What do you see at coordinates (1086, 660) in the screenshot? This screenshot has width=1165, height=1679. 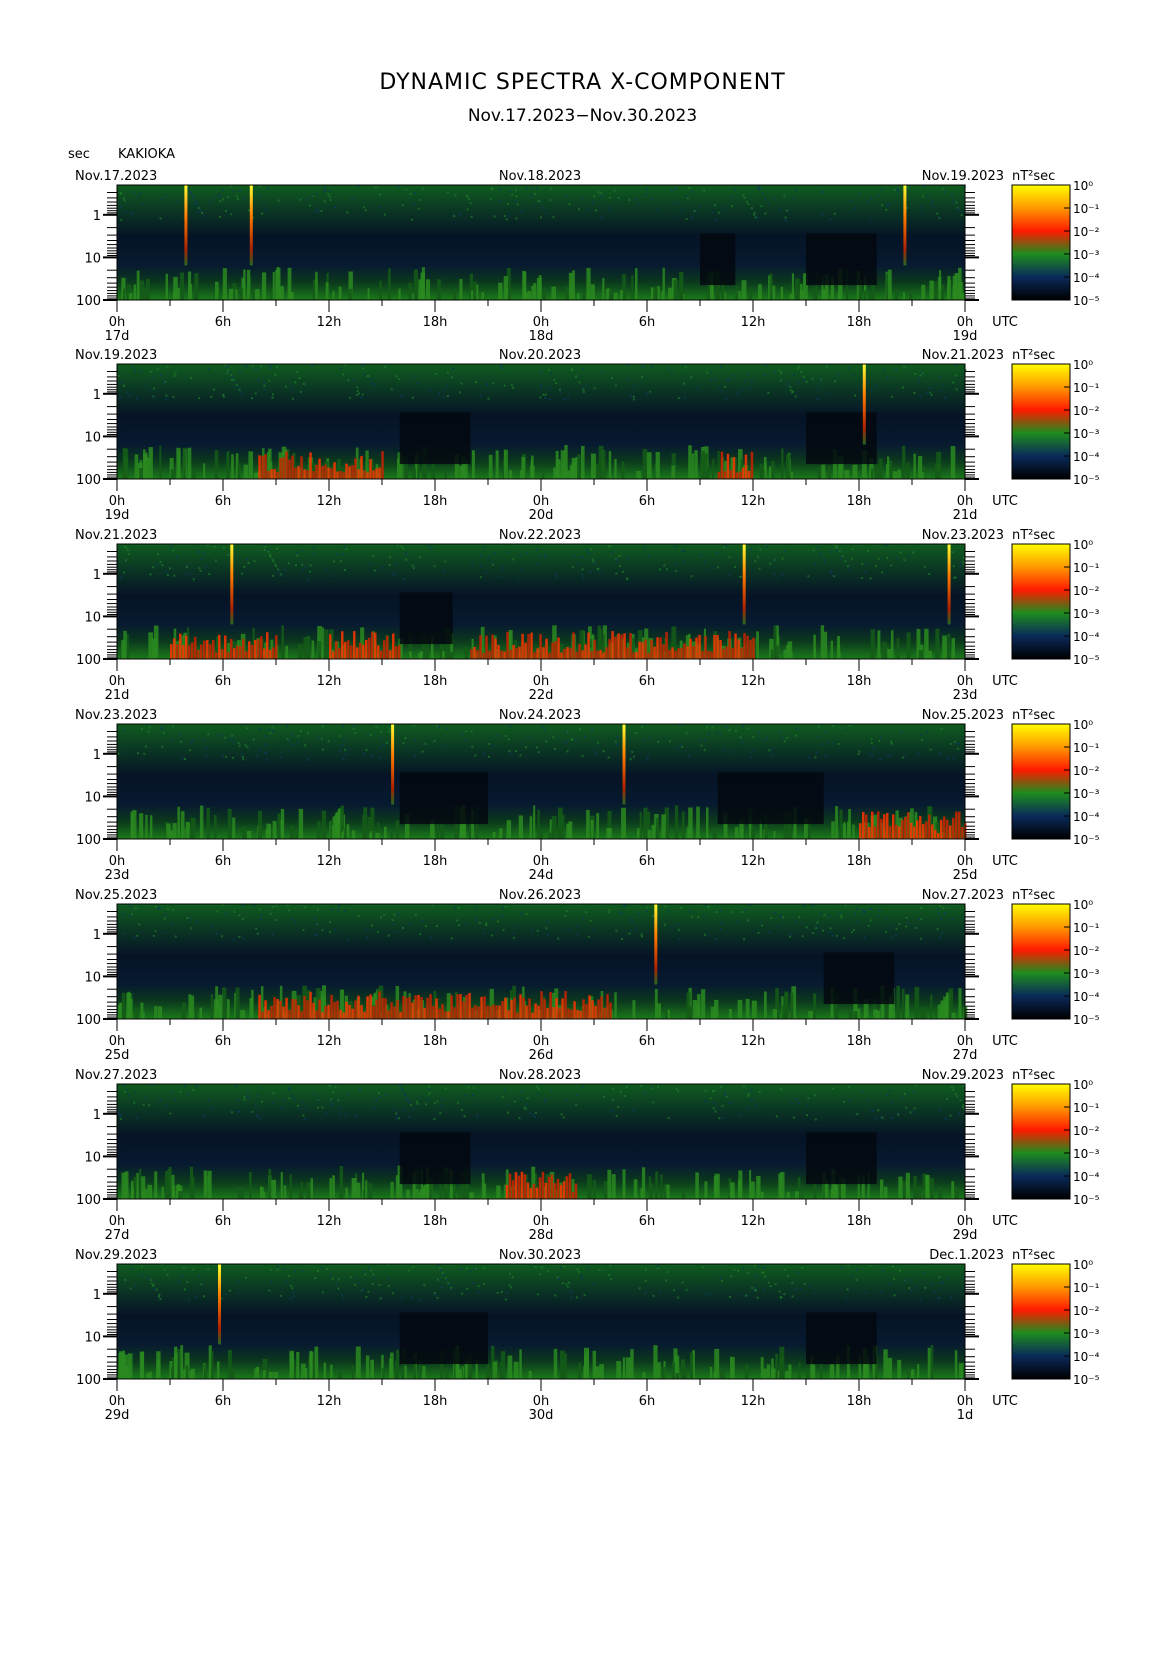 I see `colorbar-tick-label: 10⁻⁵` at bounding box center [1086, 660].